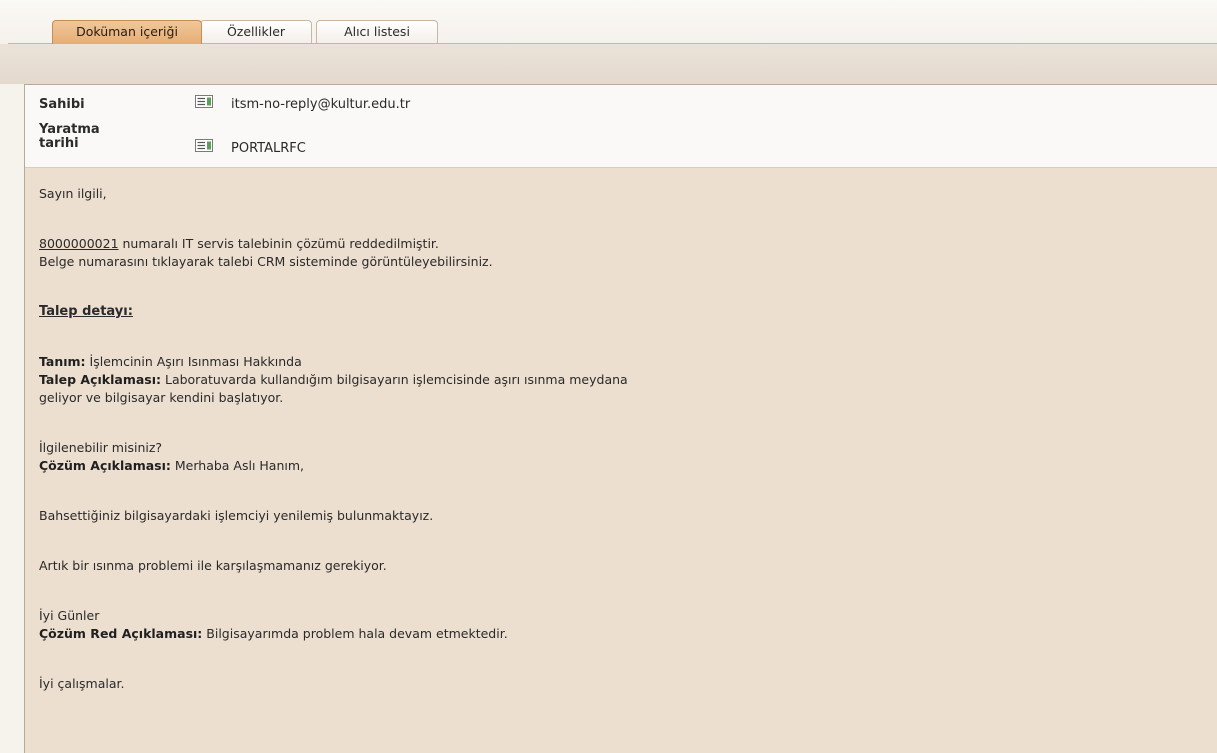 This screenshot has width=1217, height=753. What do you see at coordinates (237, 465) in the screenshot?
I see `solution-description-value: Merhaba Aslı Hanım,` at bounding box center [237, 465].